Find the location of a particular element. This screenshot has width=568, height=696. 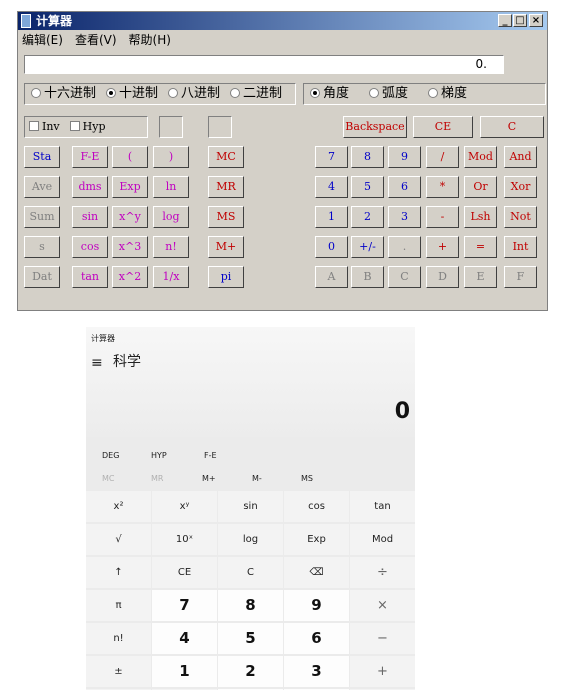

calc-key-x-0-0: x² is located at coordinates (118, 506).